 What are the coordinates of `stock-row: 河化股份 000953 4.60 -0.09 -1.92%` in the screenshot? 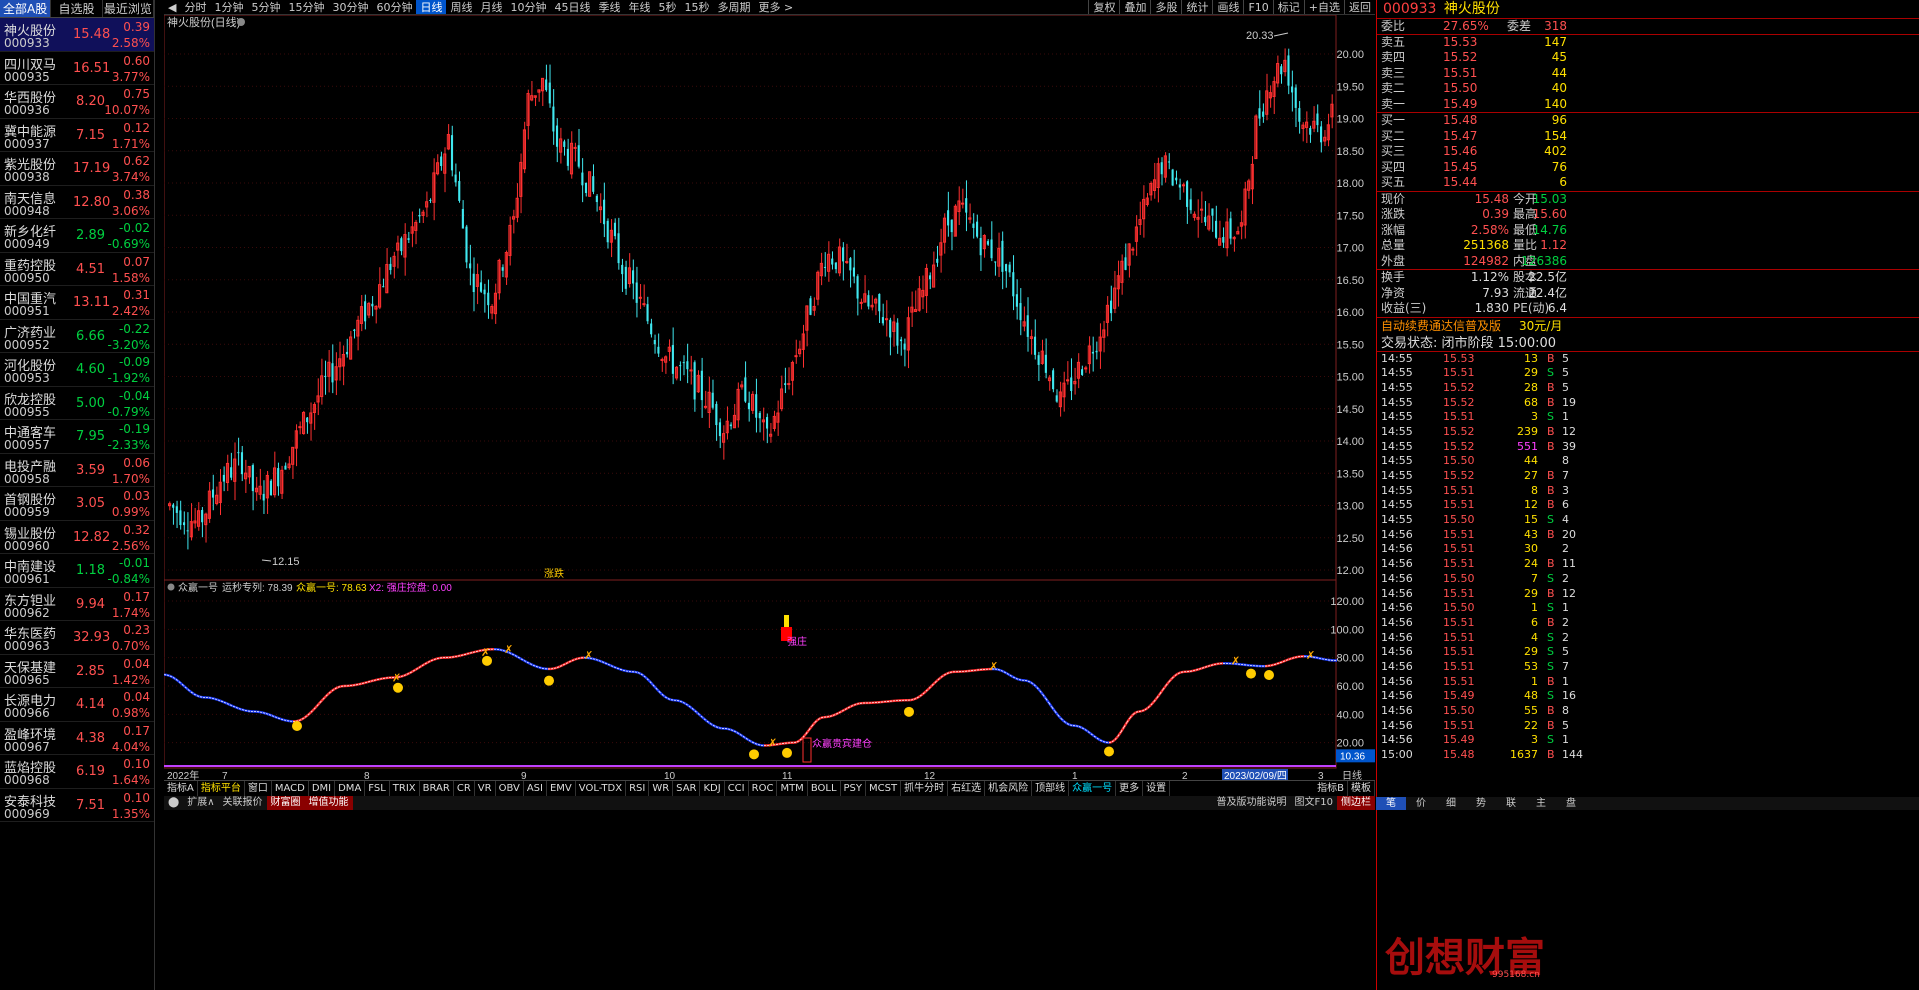 It's located at (77, 370).